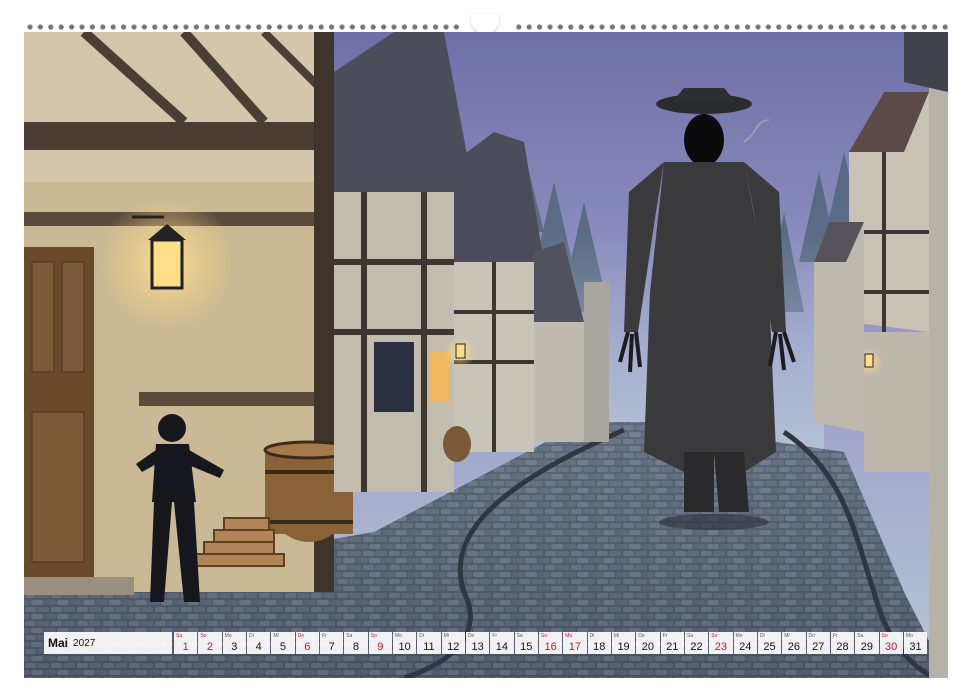 This screenshot has width=971, height=700. I want to click on day-cell: Di 18, so click(599, 643).